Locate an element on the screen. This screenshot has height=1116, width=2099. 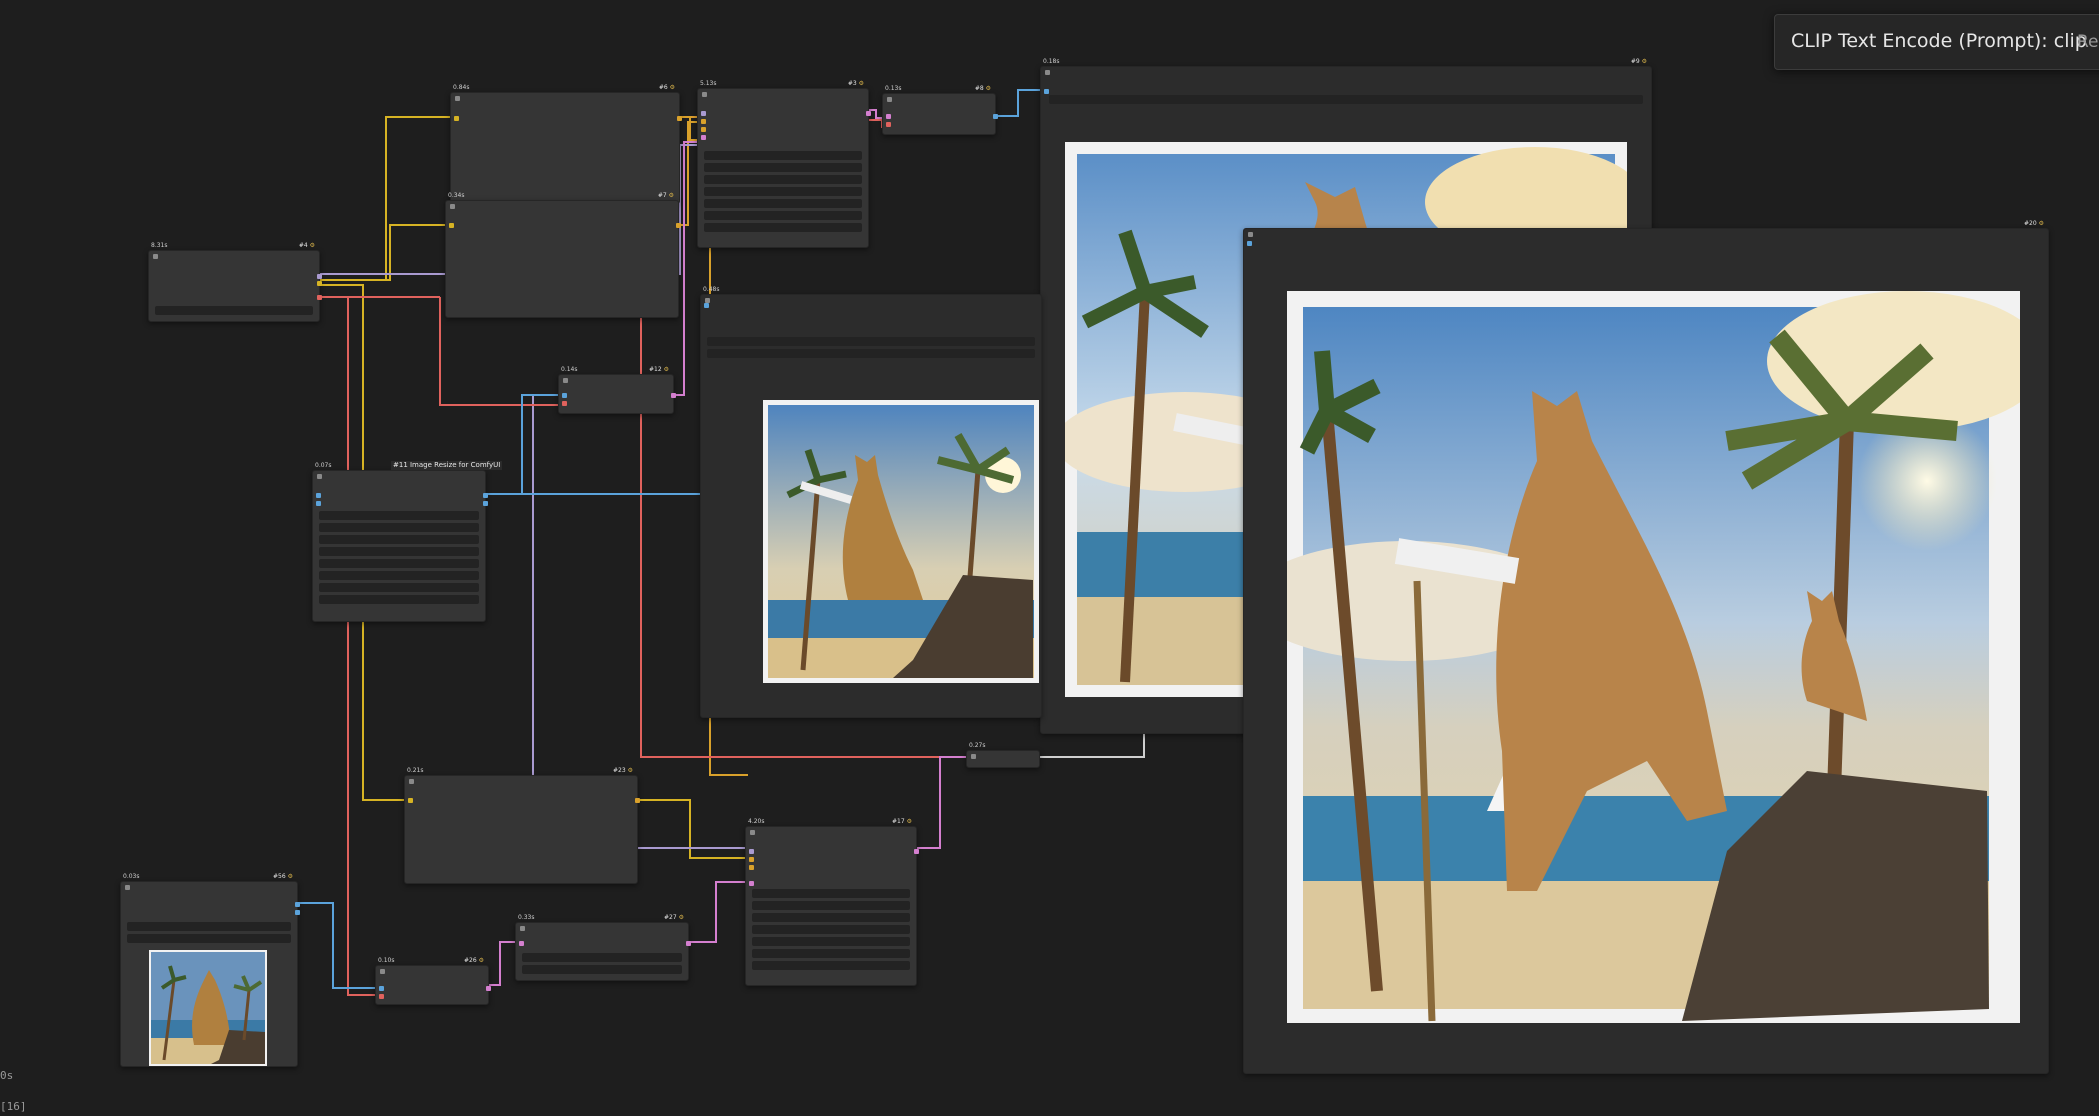
node-vae-encode: 0.14s #12 ⚙ is located at coordinates (617, 390).